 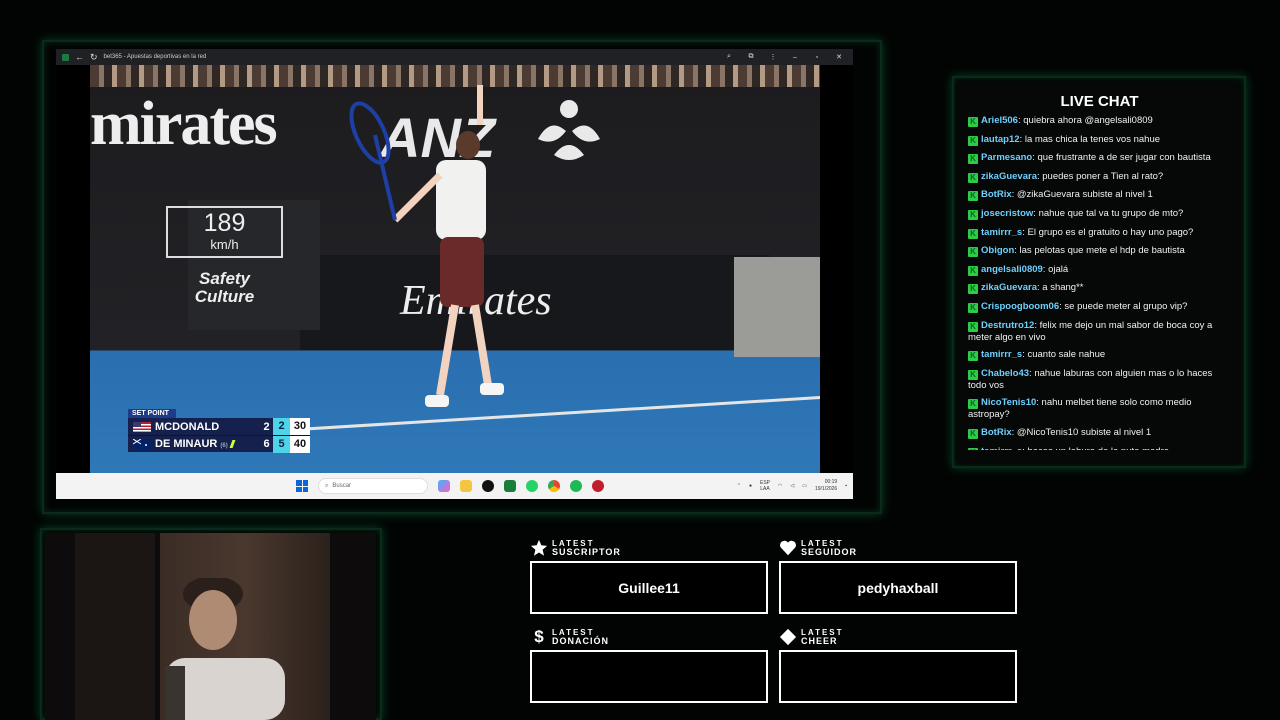 What do you see at coordinates (224, 244) in the screenshot?
I see `serve-speed-unit: km/h` at bounding box center [224, 244].